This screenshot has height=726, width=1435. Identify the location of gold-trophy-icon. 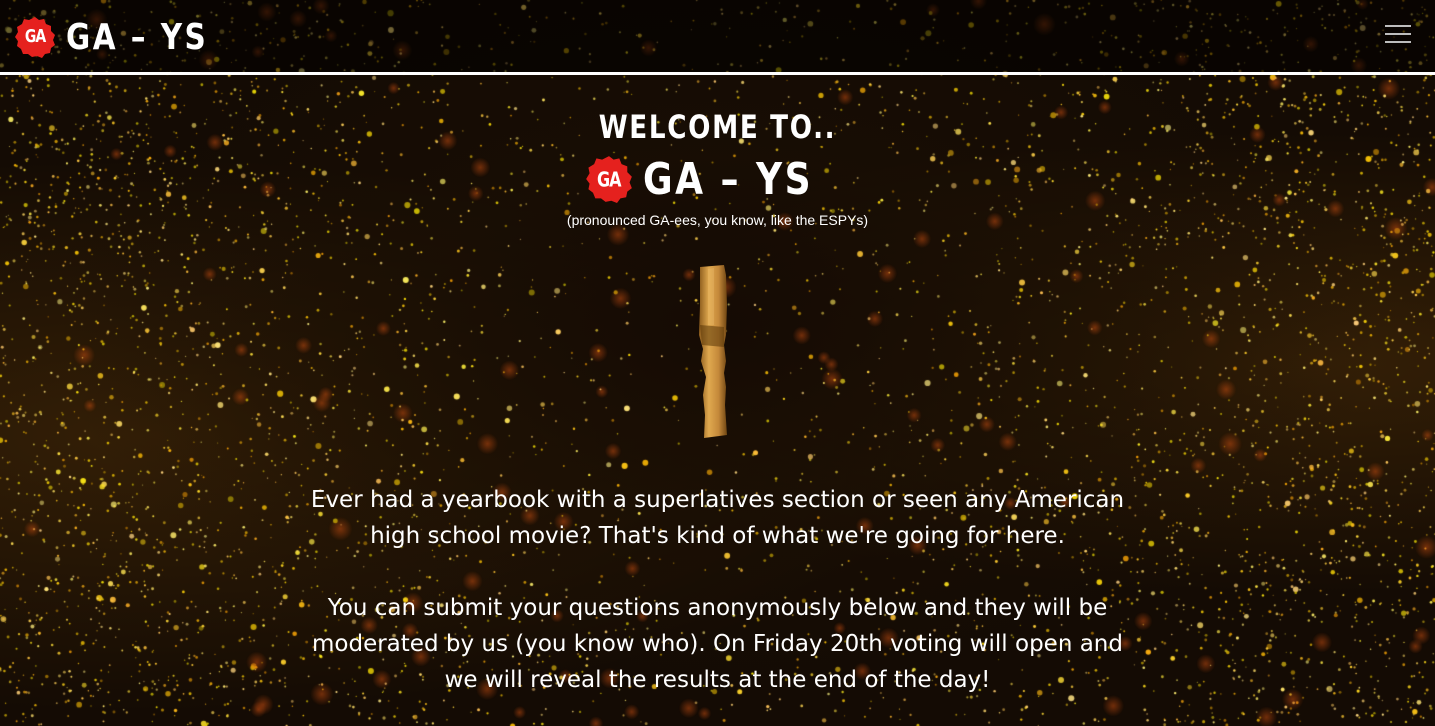
(713, 351).